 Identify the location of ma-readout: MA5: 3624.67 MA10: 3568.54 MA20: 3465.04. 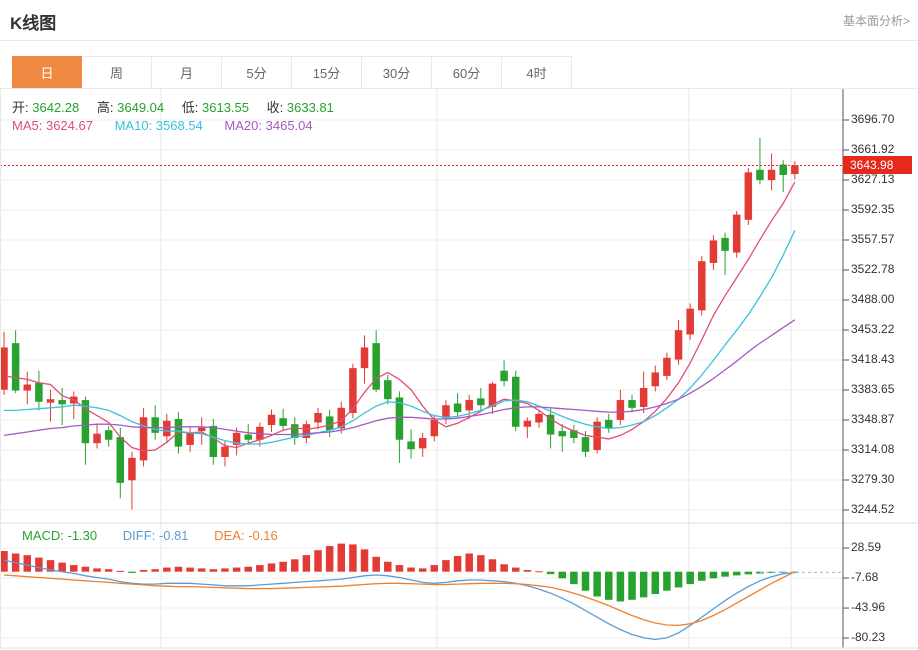
(162, 125).